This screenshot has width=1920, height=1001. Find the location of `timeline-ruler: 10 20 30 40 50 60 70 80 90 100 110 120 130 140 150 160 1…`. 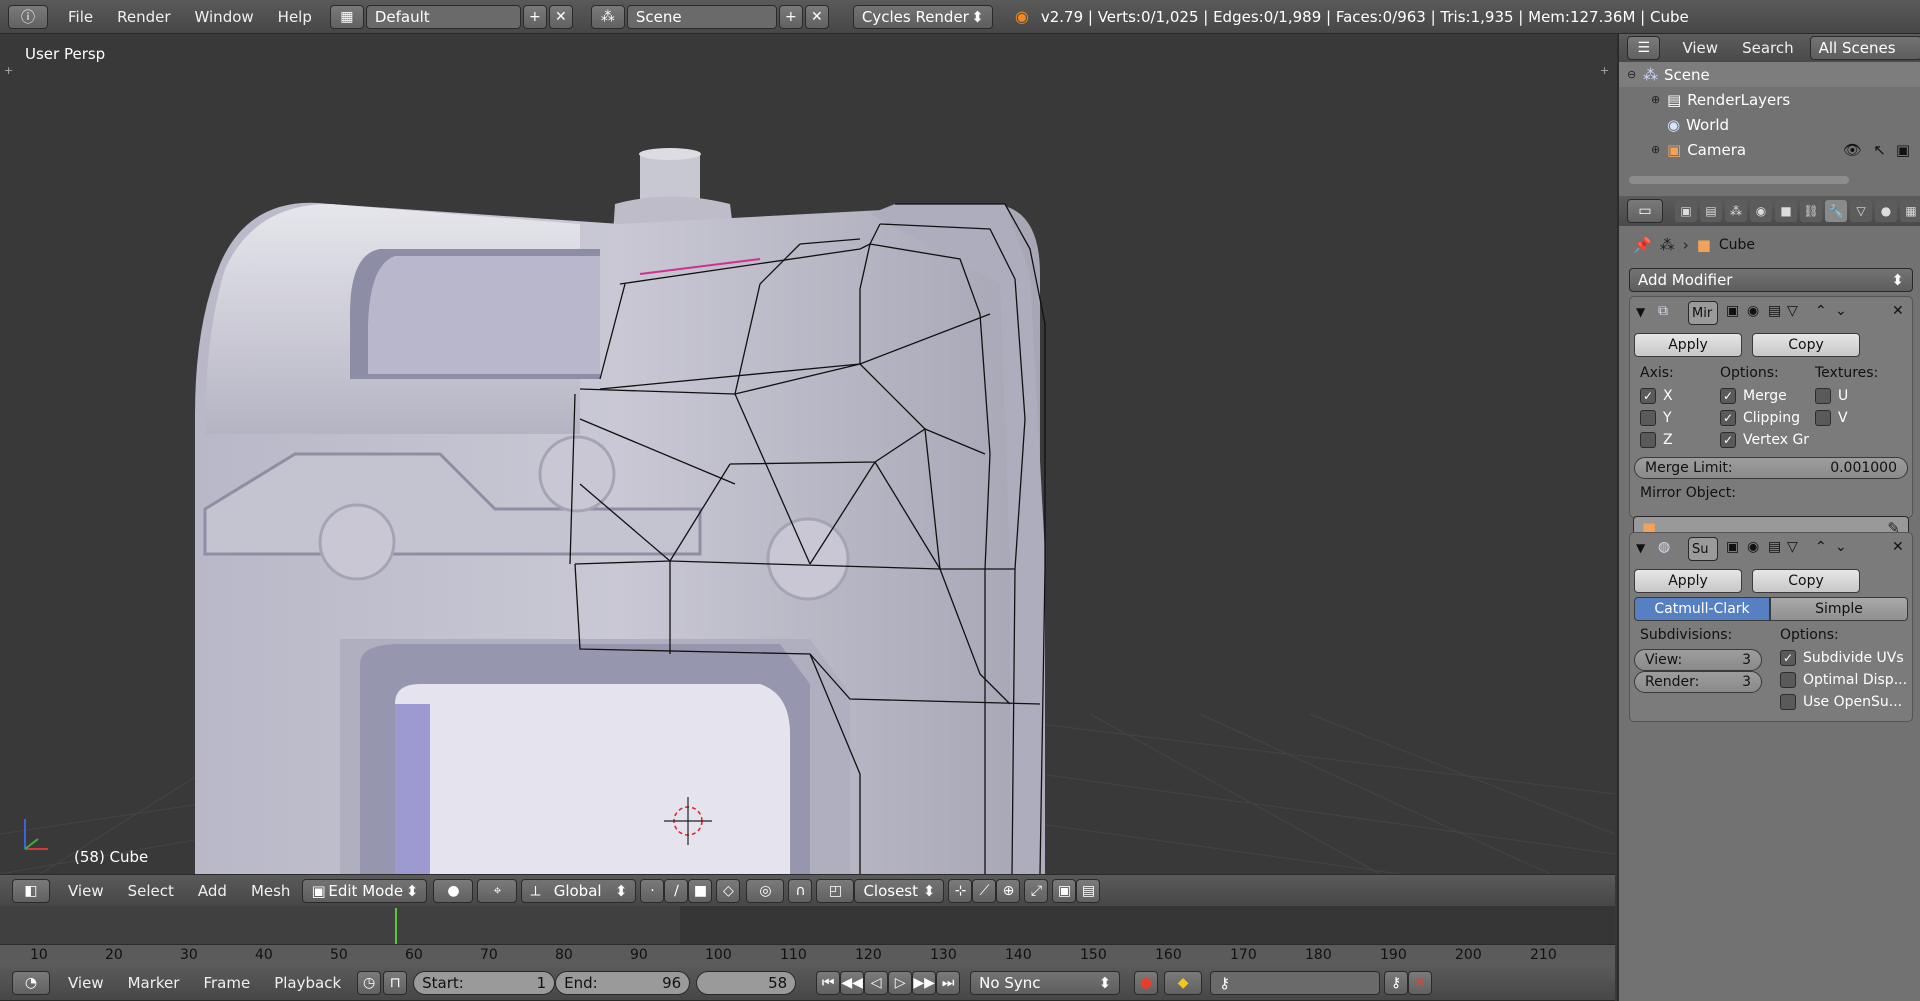

timeline-ruler: 10 20 30 40 50 60 70 80 90 100 110 120 130 140 150 160 1… is located at coordinates (807, 955).